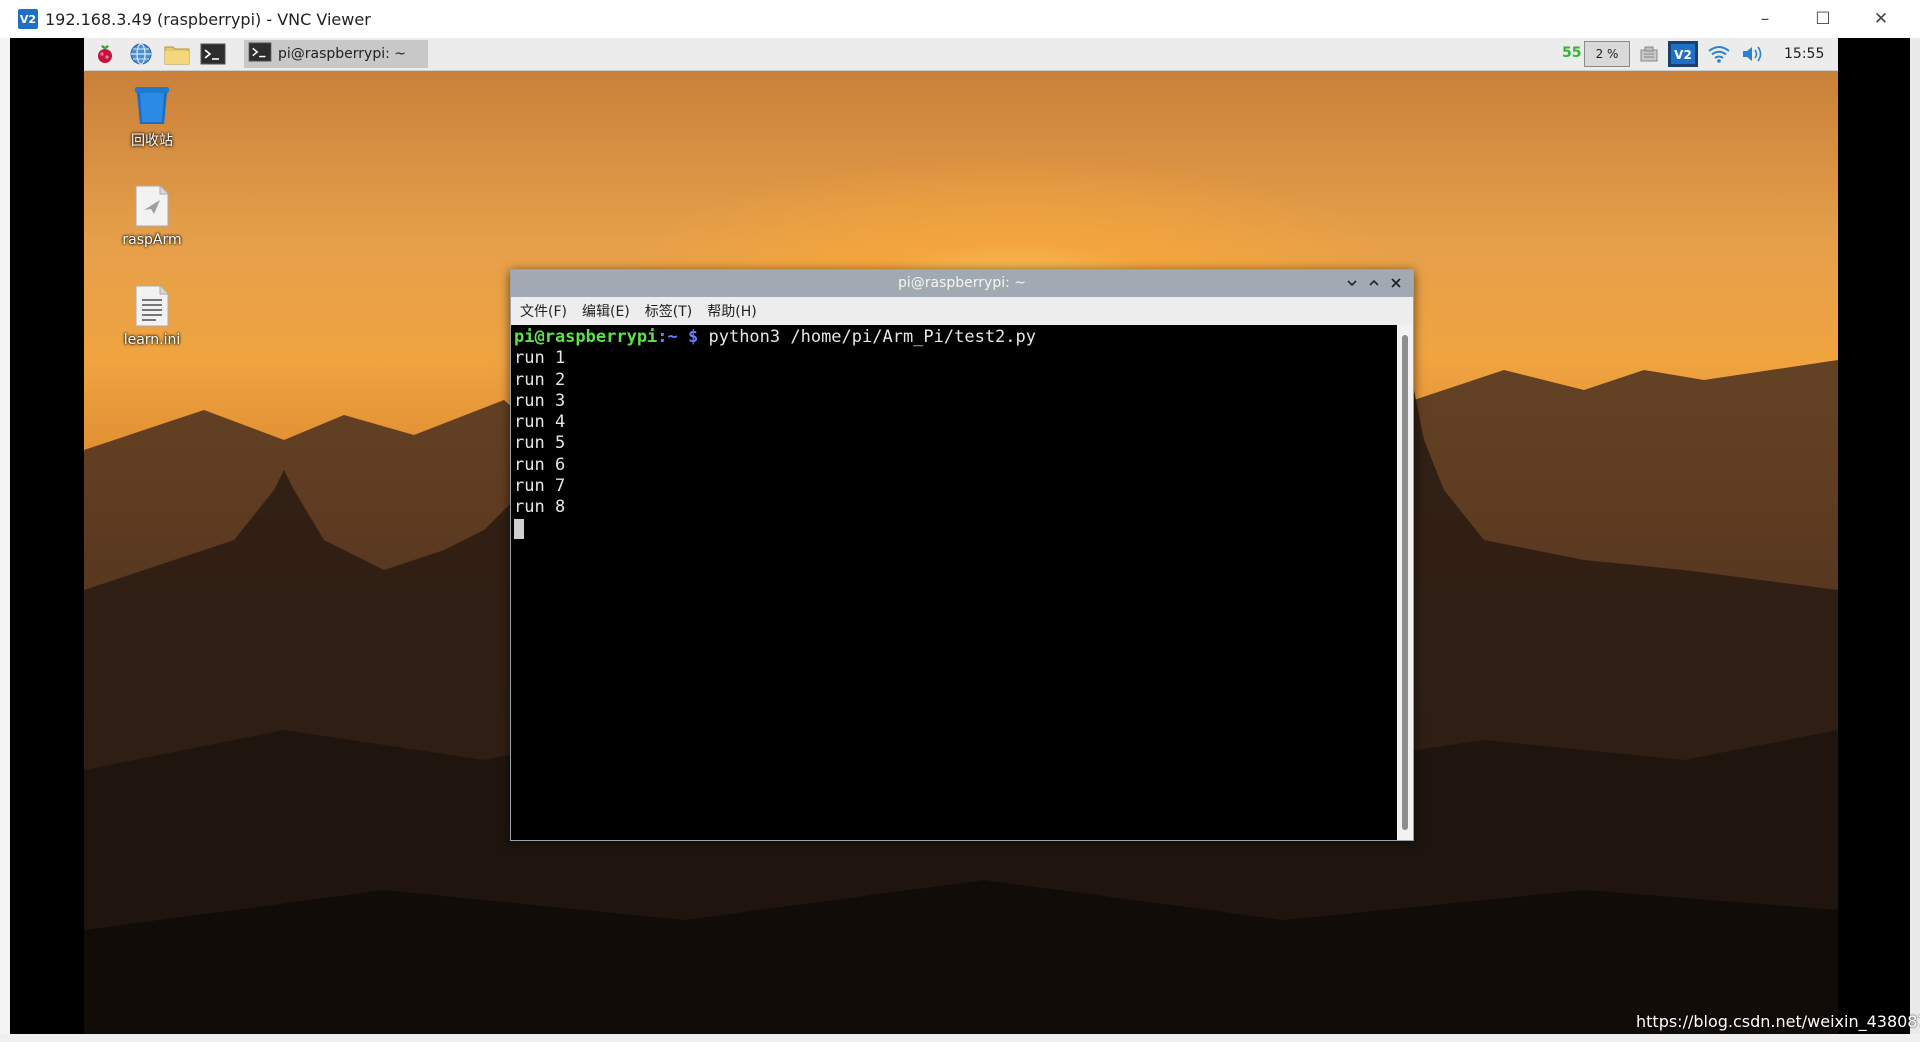 This screenshot has width=1920, height=1042. I want to click on terminal-scrollbar, so click(1405, 582).